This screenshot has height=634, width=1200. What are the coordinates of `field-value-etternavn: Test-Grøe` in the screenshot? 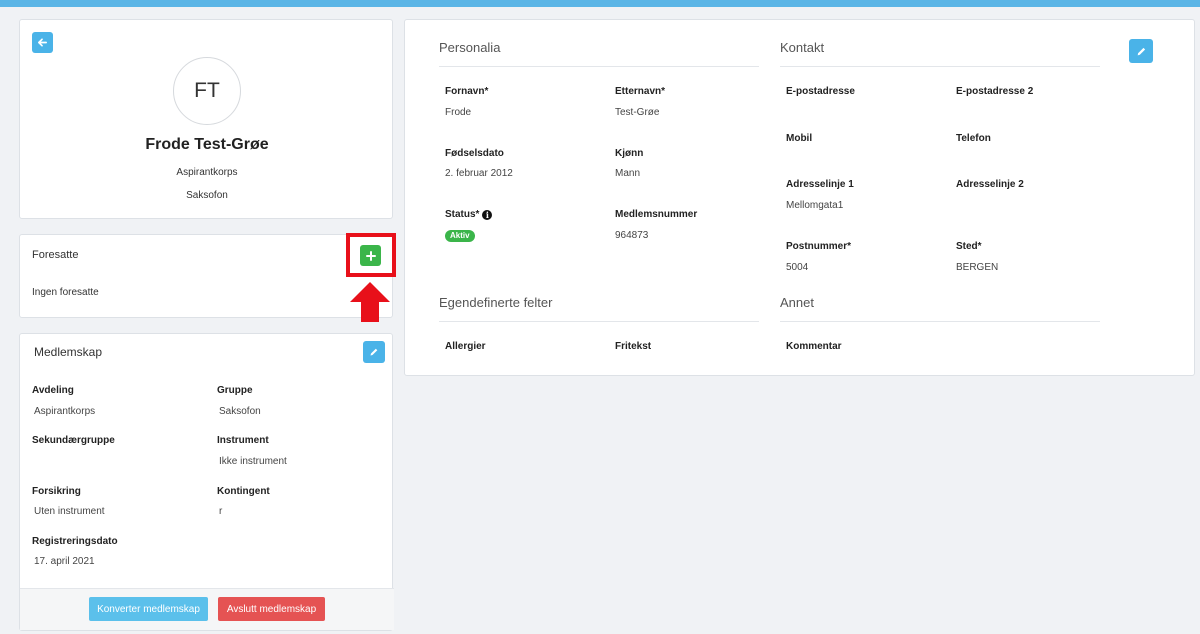 It's located at (637, 112).